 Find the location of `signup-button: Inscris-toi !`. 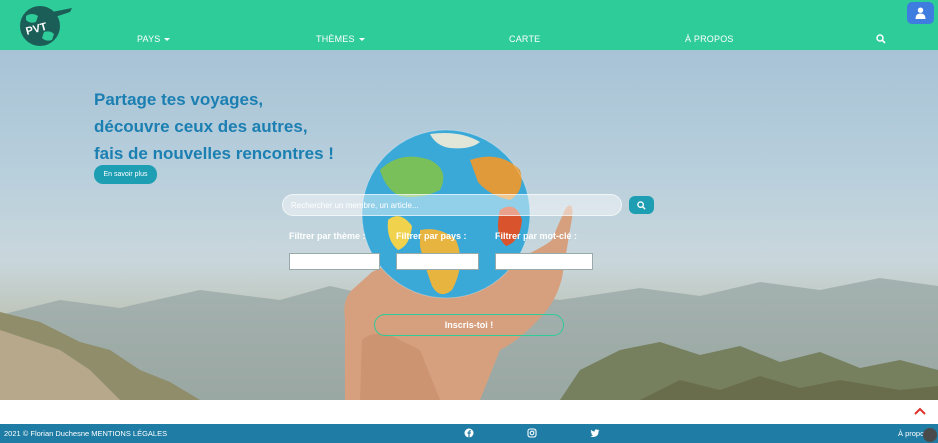

signup-button: Inscris-toi ! is located at coordinates (469, 325).